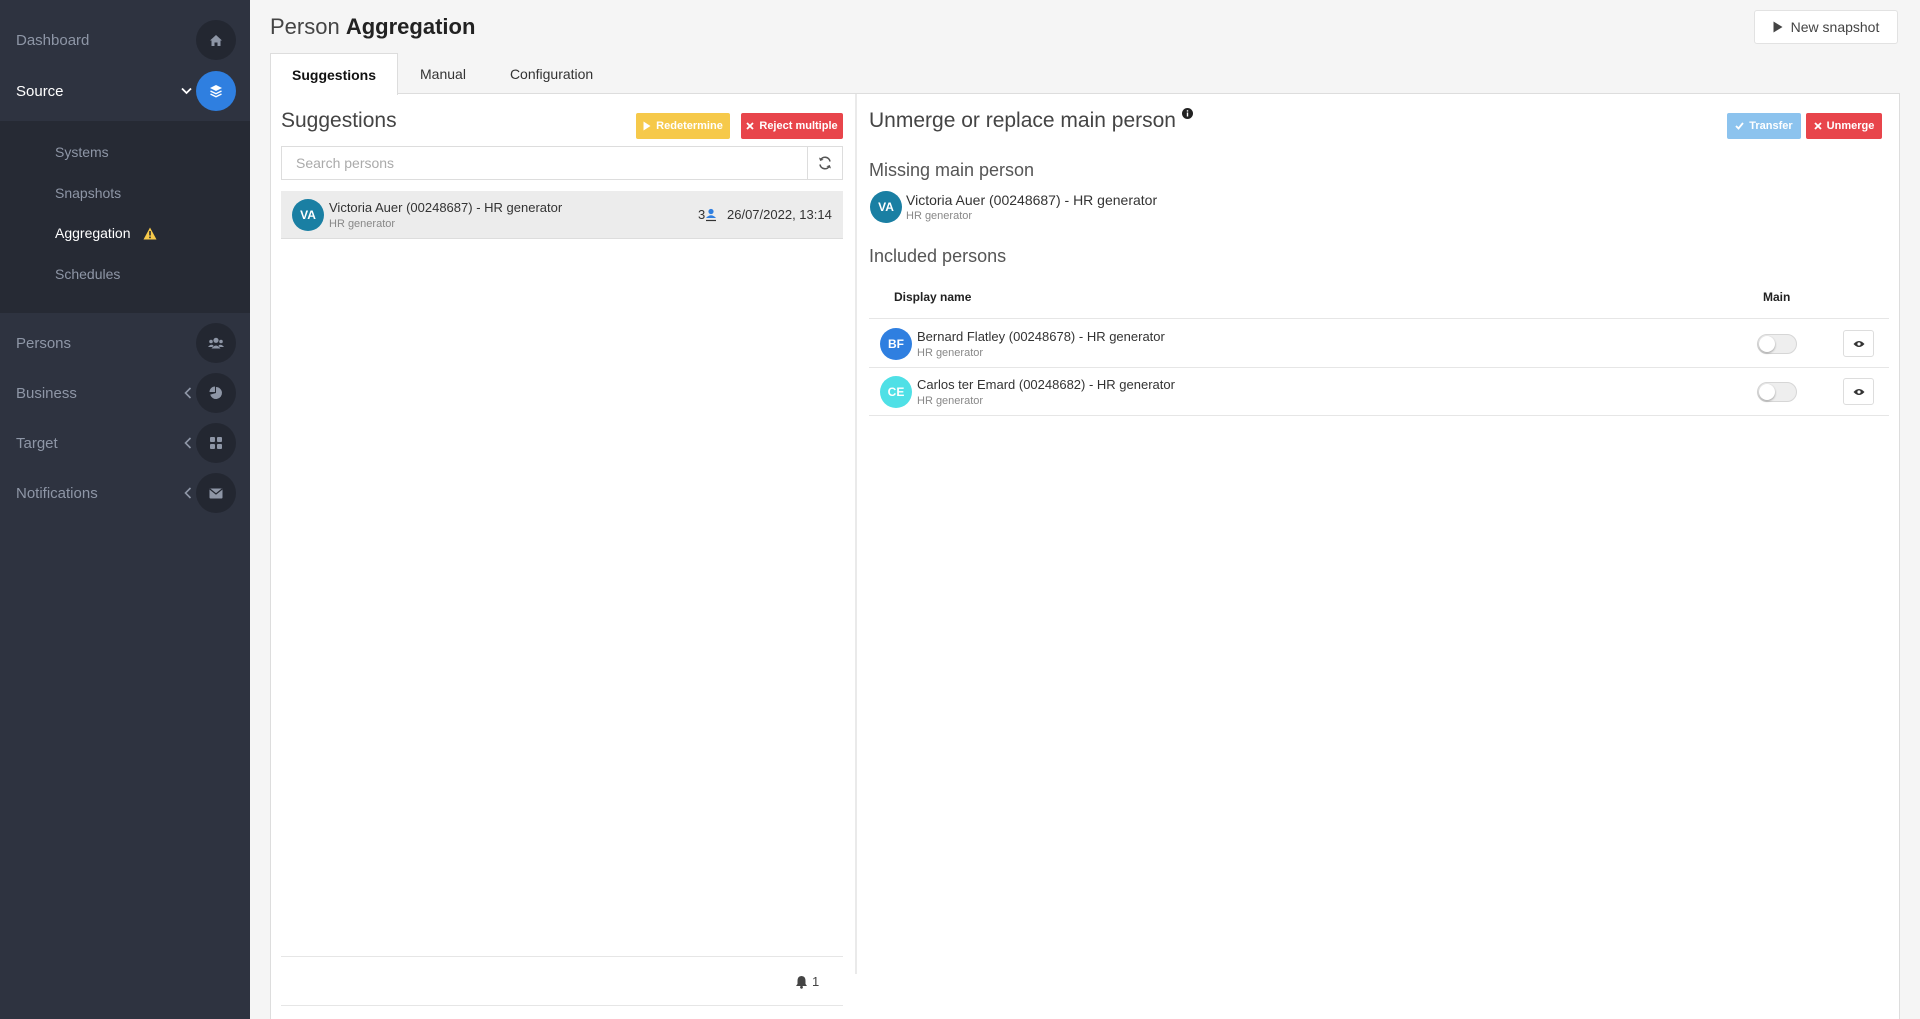 The width and height of the screenshot is (1920, 1019). I want to click on redetermine-button: Redetermine, so click(683, 126).